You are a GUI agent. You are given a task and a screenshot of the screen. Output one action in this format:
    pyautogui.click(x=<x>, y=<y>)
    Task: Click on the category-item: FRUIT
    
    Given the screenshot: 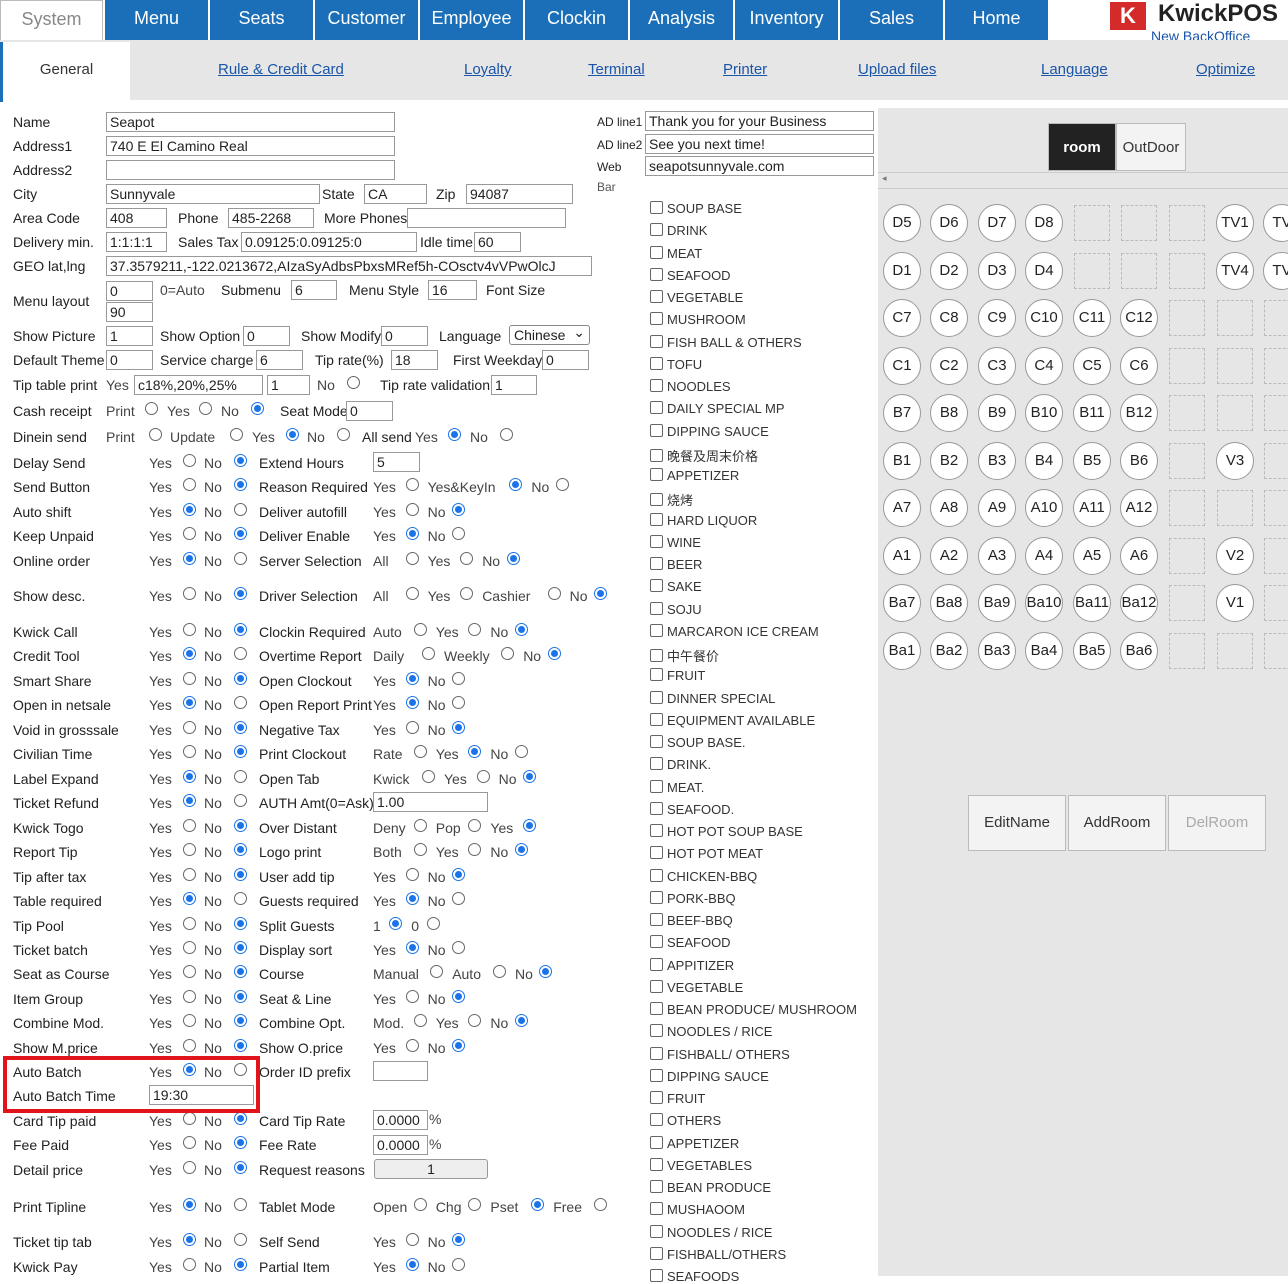 What is the action you would take?
    pyautogui.click(x=677, y=675)
    